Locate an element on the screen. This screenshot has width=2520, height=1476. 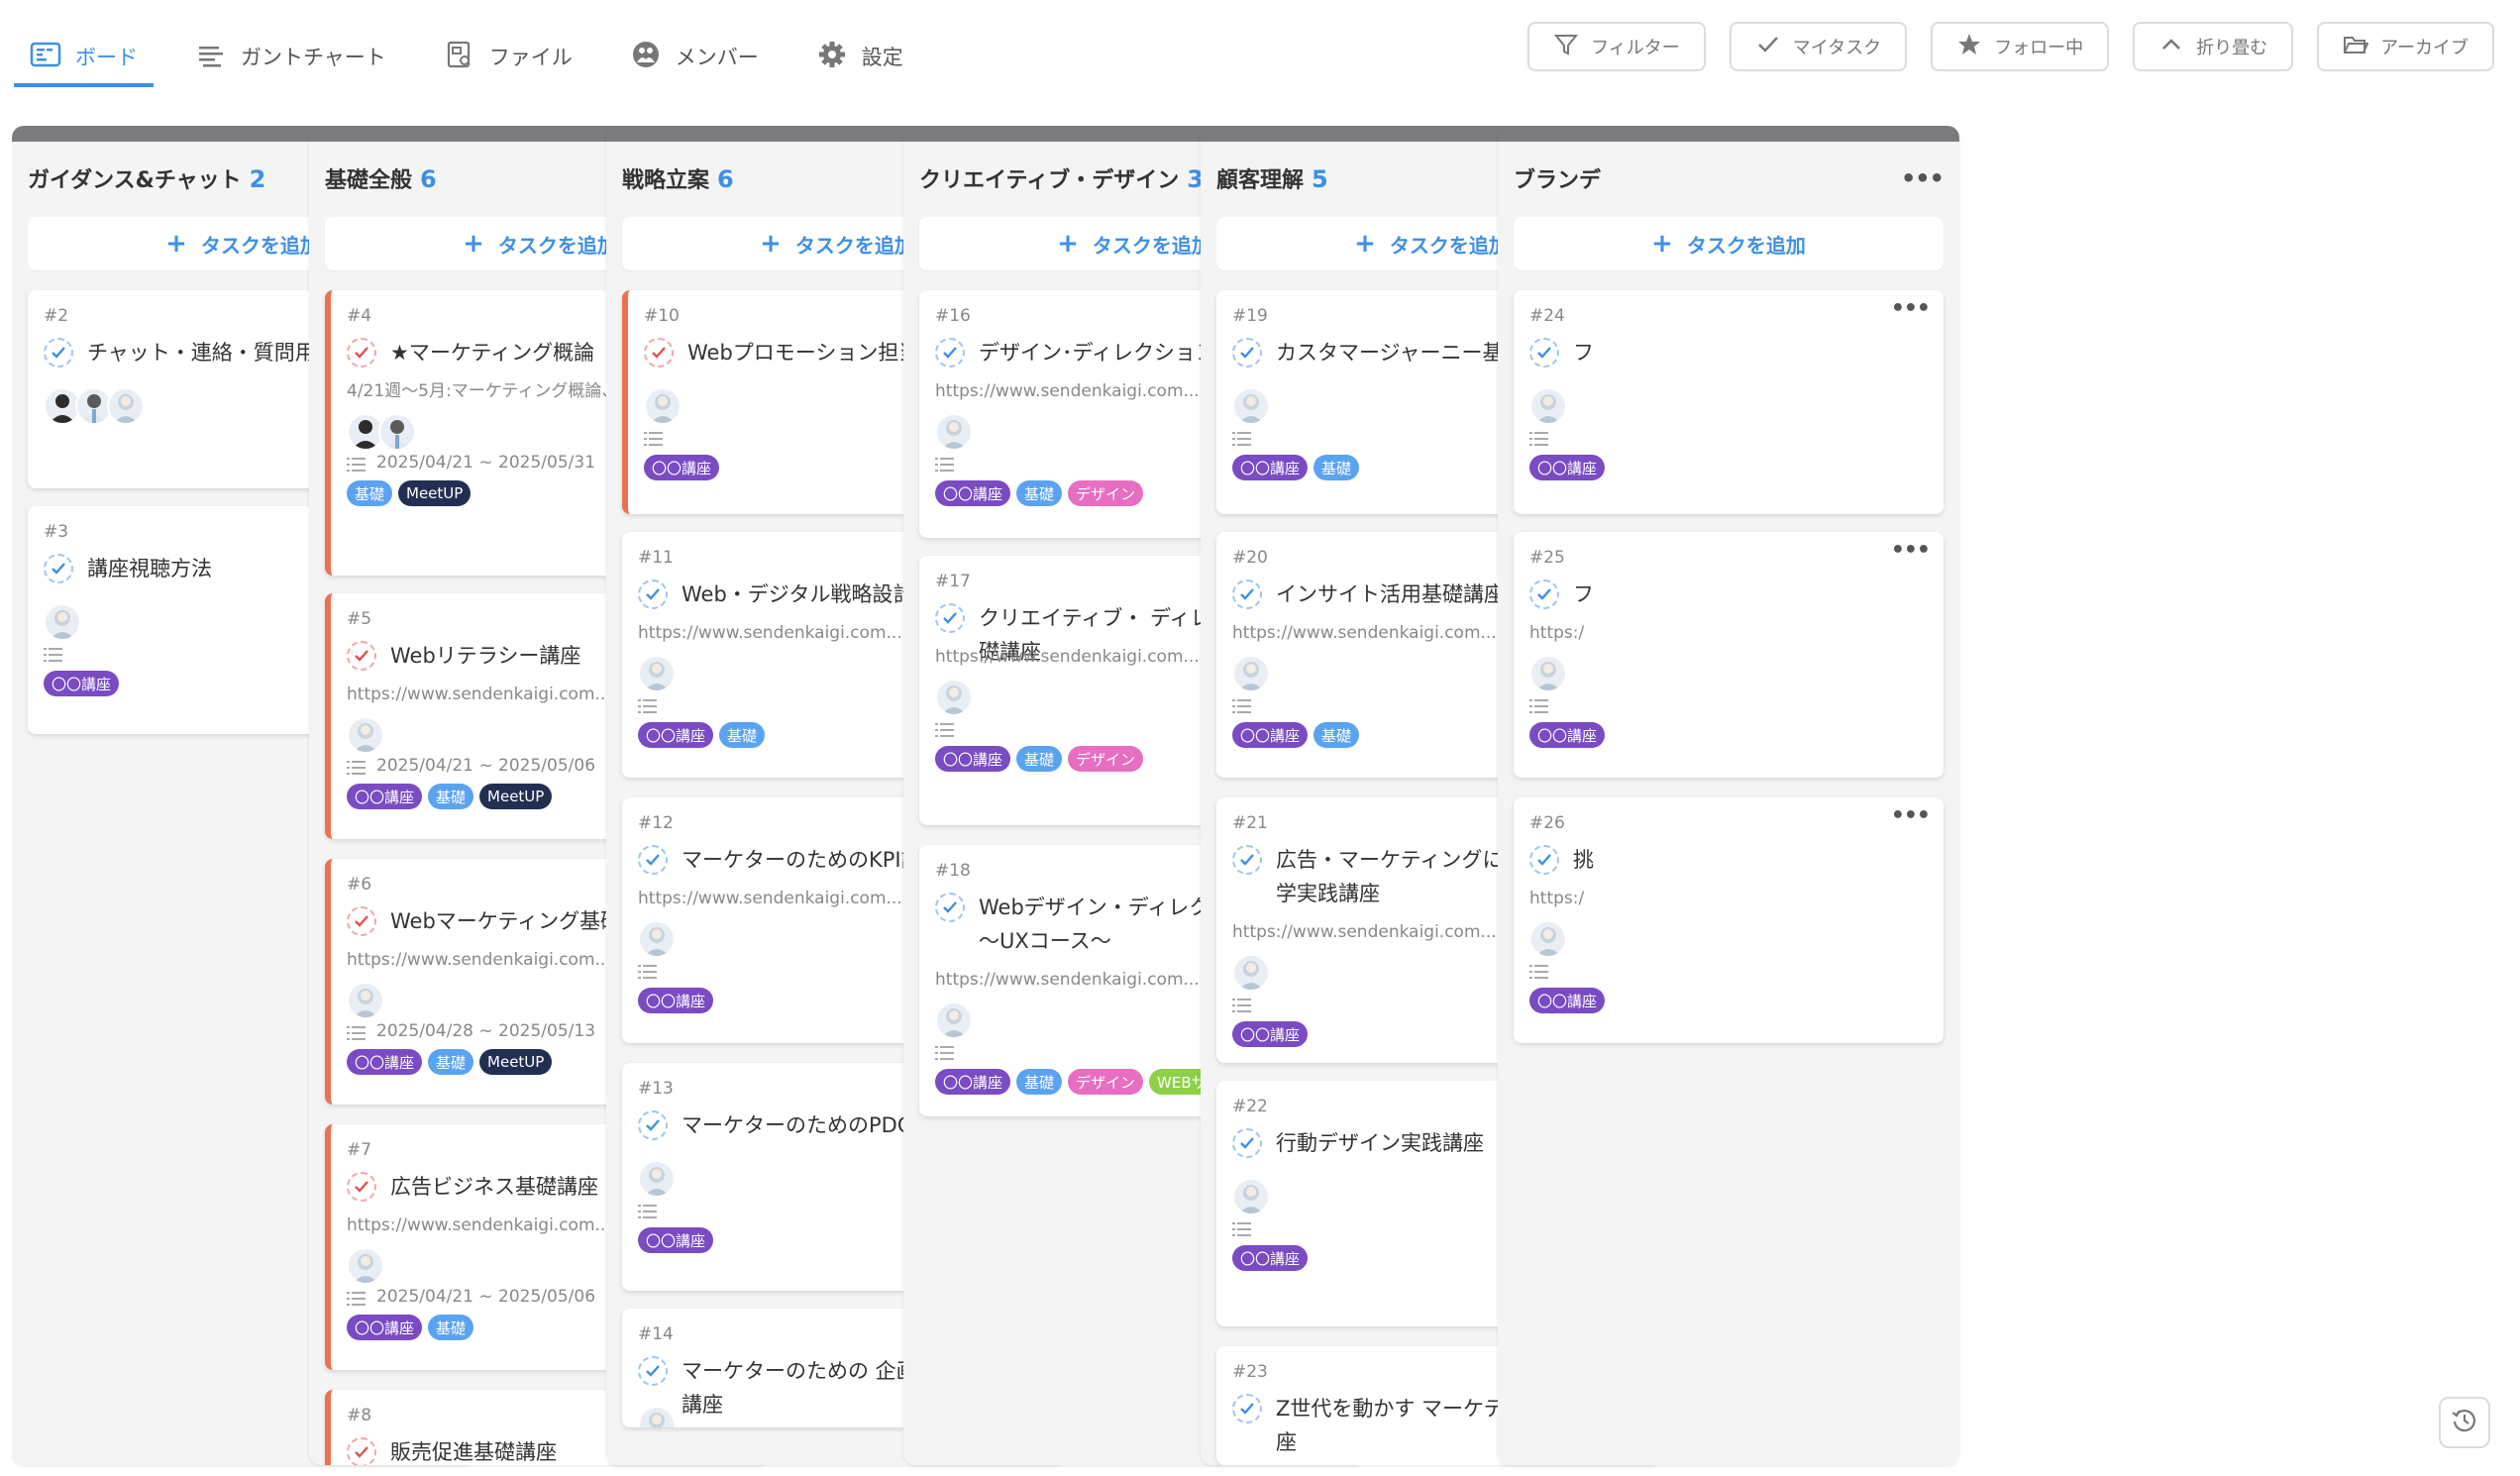
tab-board: ボード is located at coordinates (84, 59).